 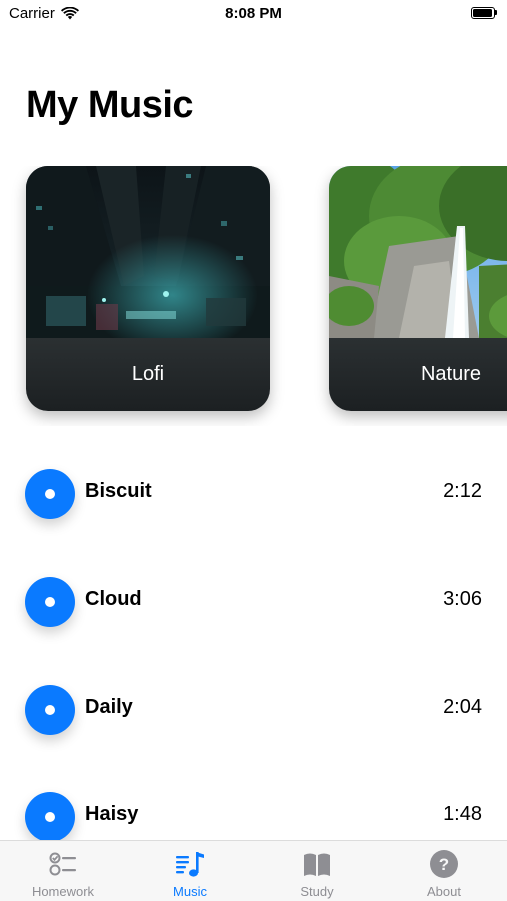 I want to click on tab-study: Study, so click(x=317, y=871).